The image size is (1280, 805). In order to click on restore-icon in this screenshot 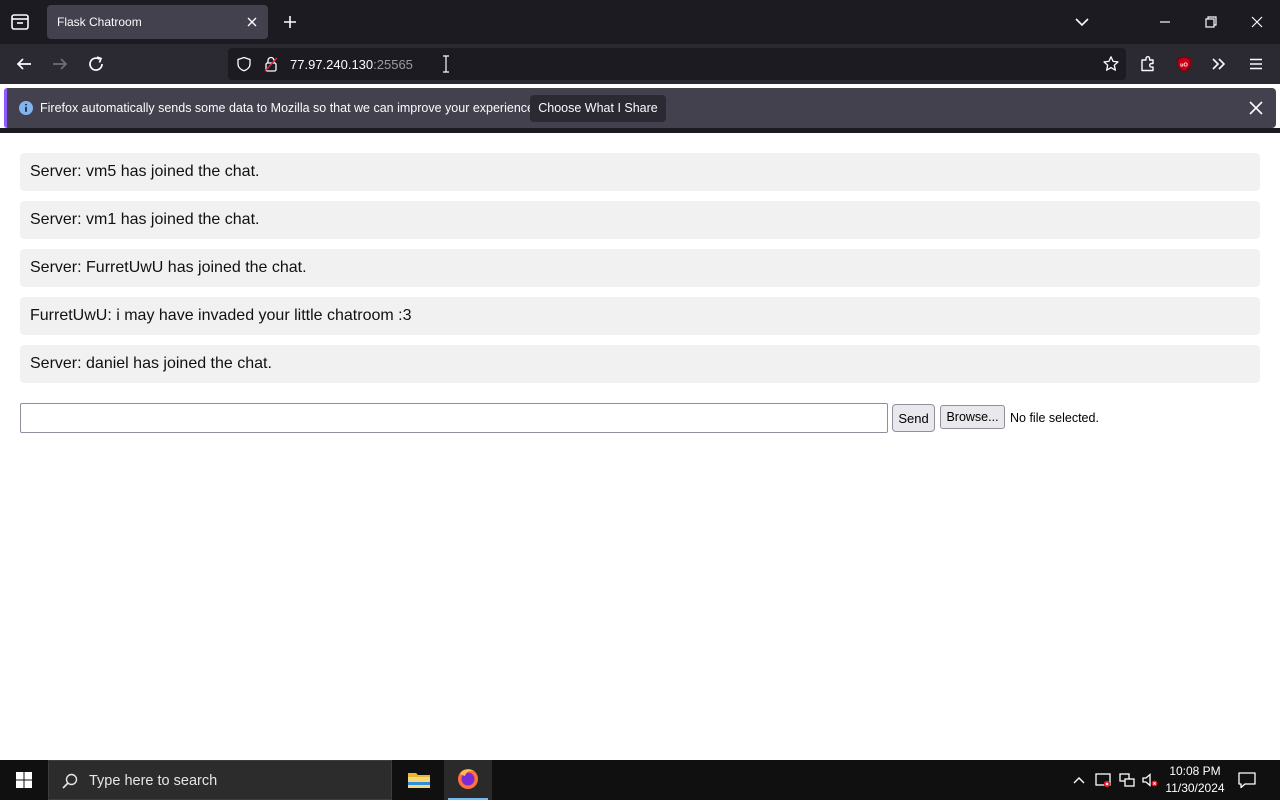, I will do `click(1211, 22)`.